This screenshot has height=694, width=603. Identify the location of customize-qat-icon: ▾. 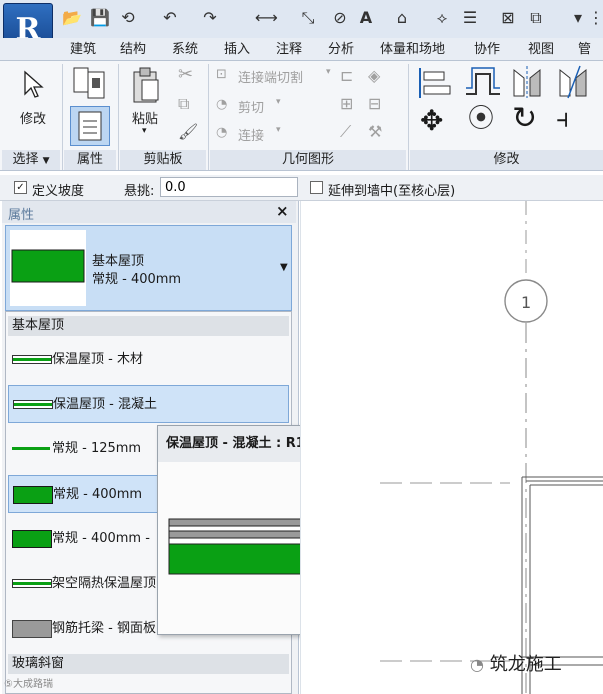
(578, 18).